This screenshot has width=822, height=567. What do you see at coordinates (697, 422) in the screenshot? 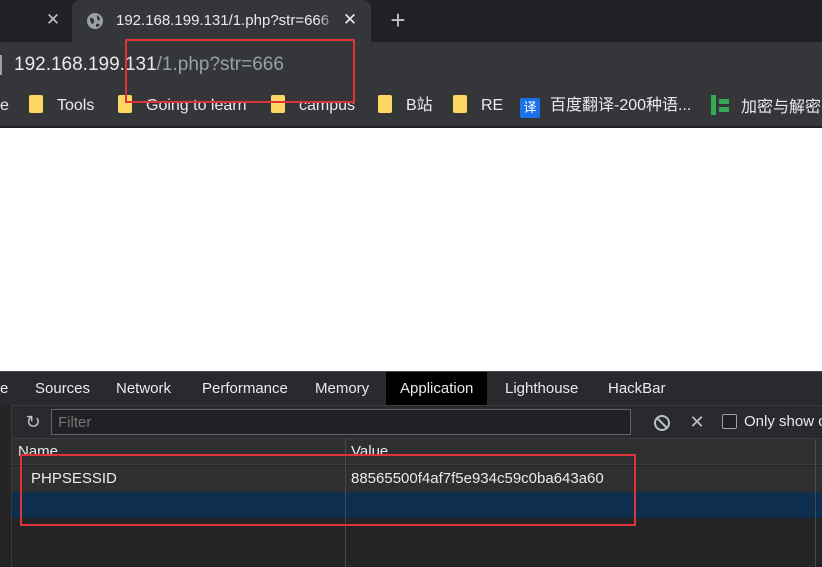
I see `clear-icon: ✕` at bounding box center [697, 422].